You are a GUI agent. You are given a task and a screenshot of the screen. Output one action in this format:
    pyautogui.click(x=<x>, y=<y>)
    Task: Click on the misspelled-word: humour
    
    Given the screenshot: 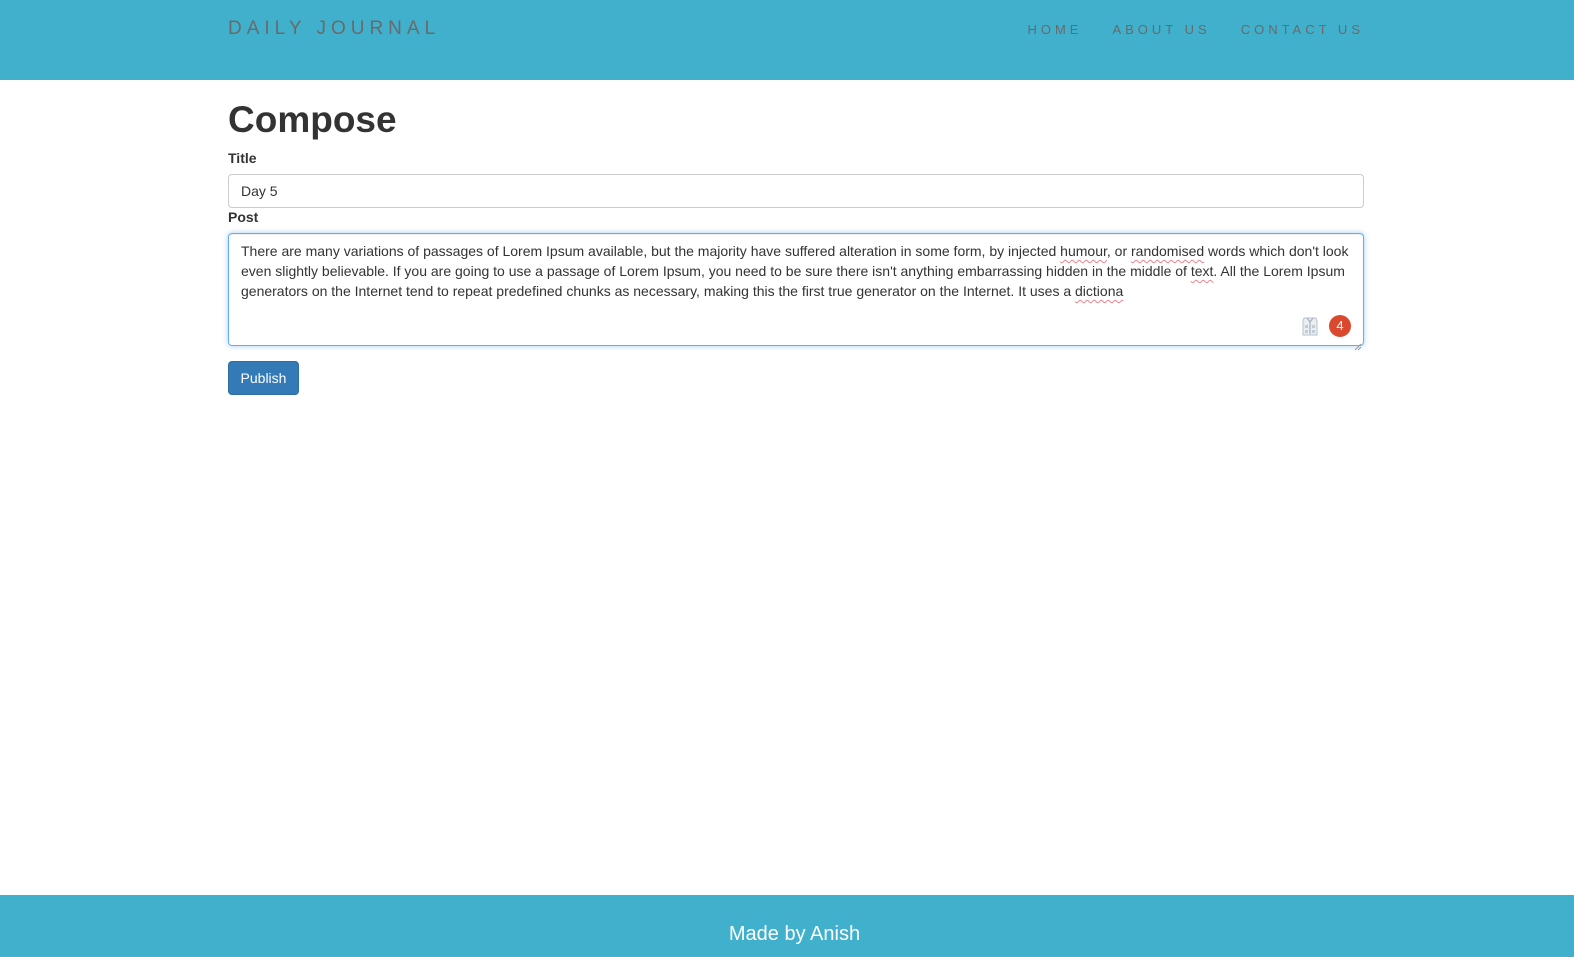 What is the action you would take?
    pyautogui.click(x=1083, y=251)
    